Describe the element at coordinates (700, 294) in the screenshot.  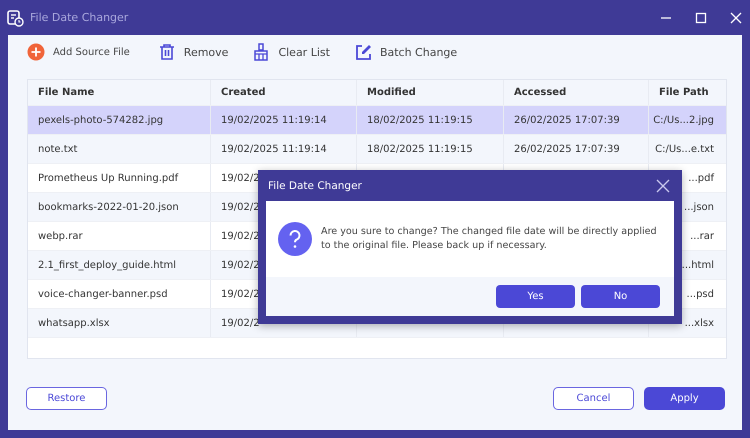
I see `table-cell: ...psd` at that location.